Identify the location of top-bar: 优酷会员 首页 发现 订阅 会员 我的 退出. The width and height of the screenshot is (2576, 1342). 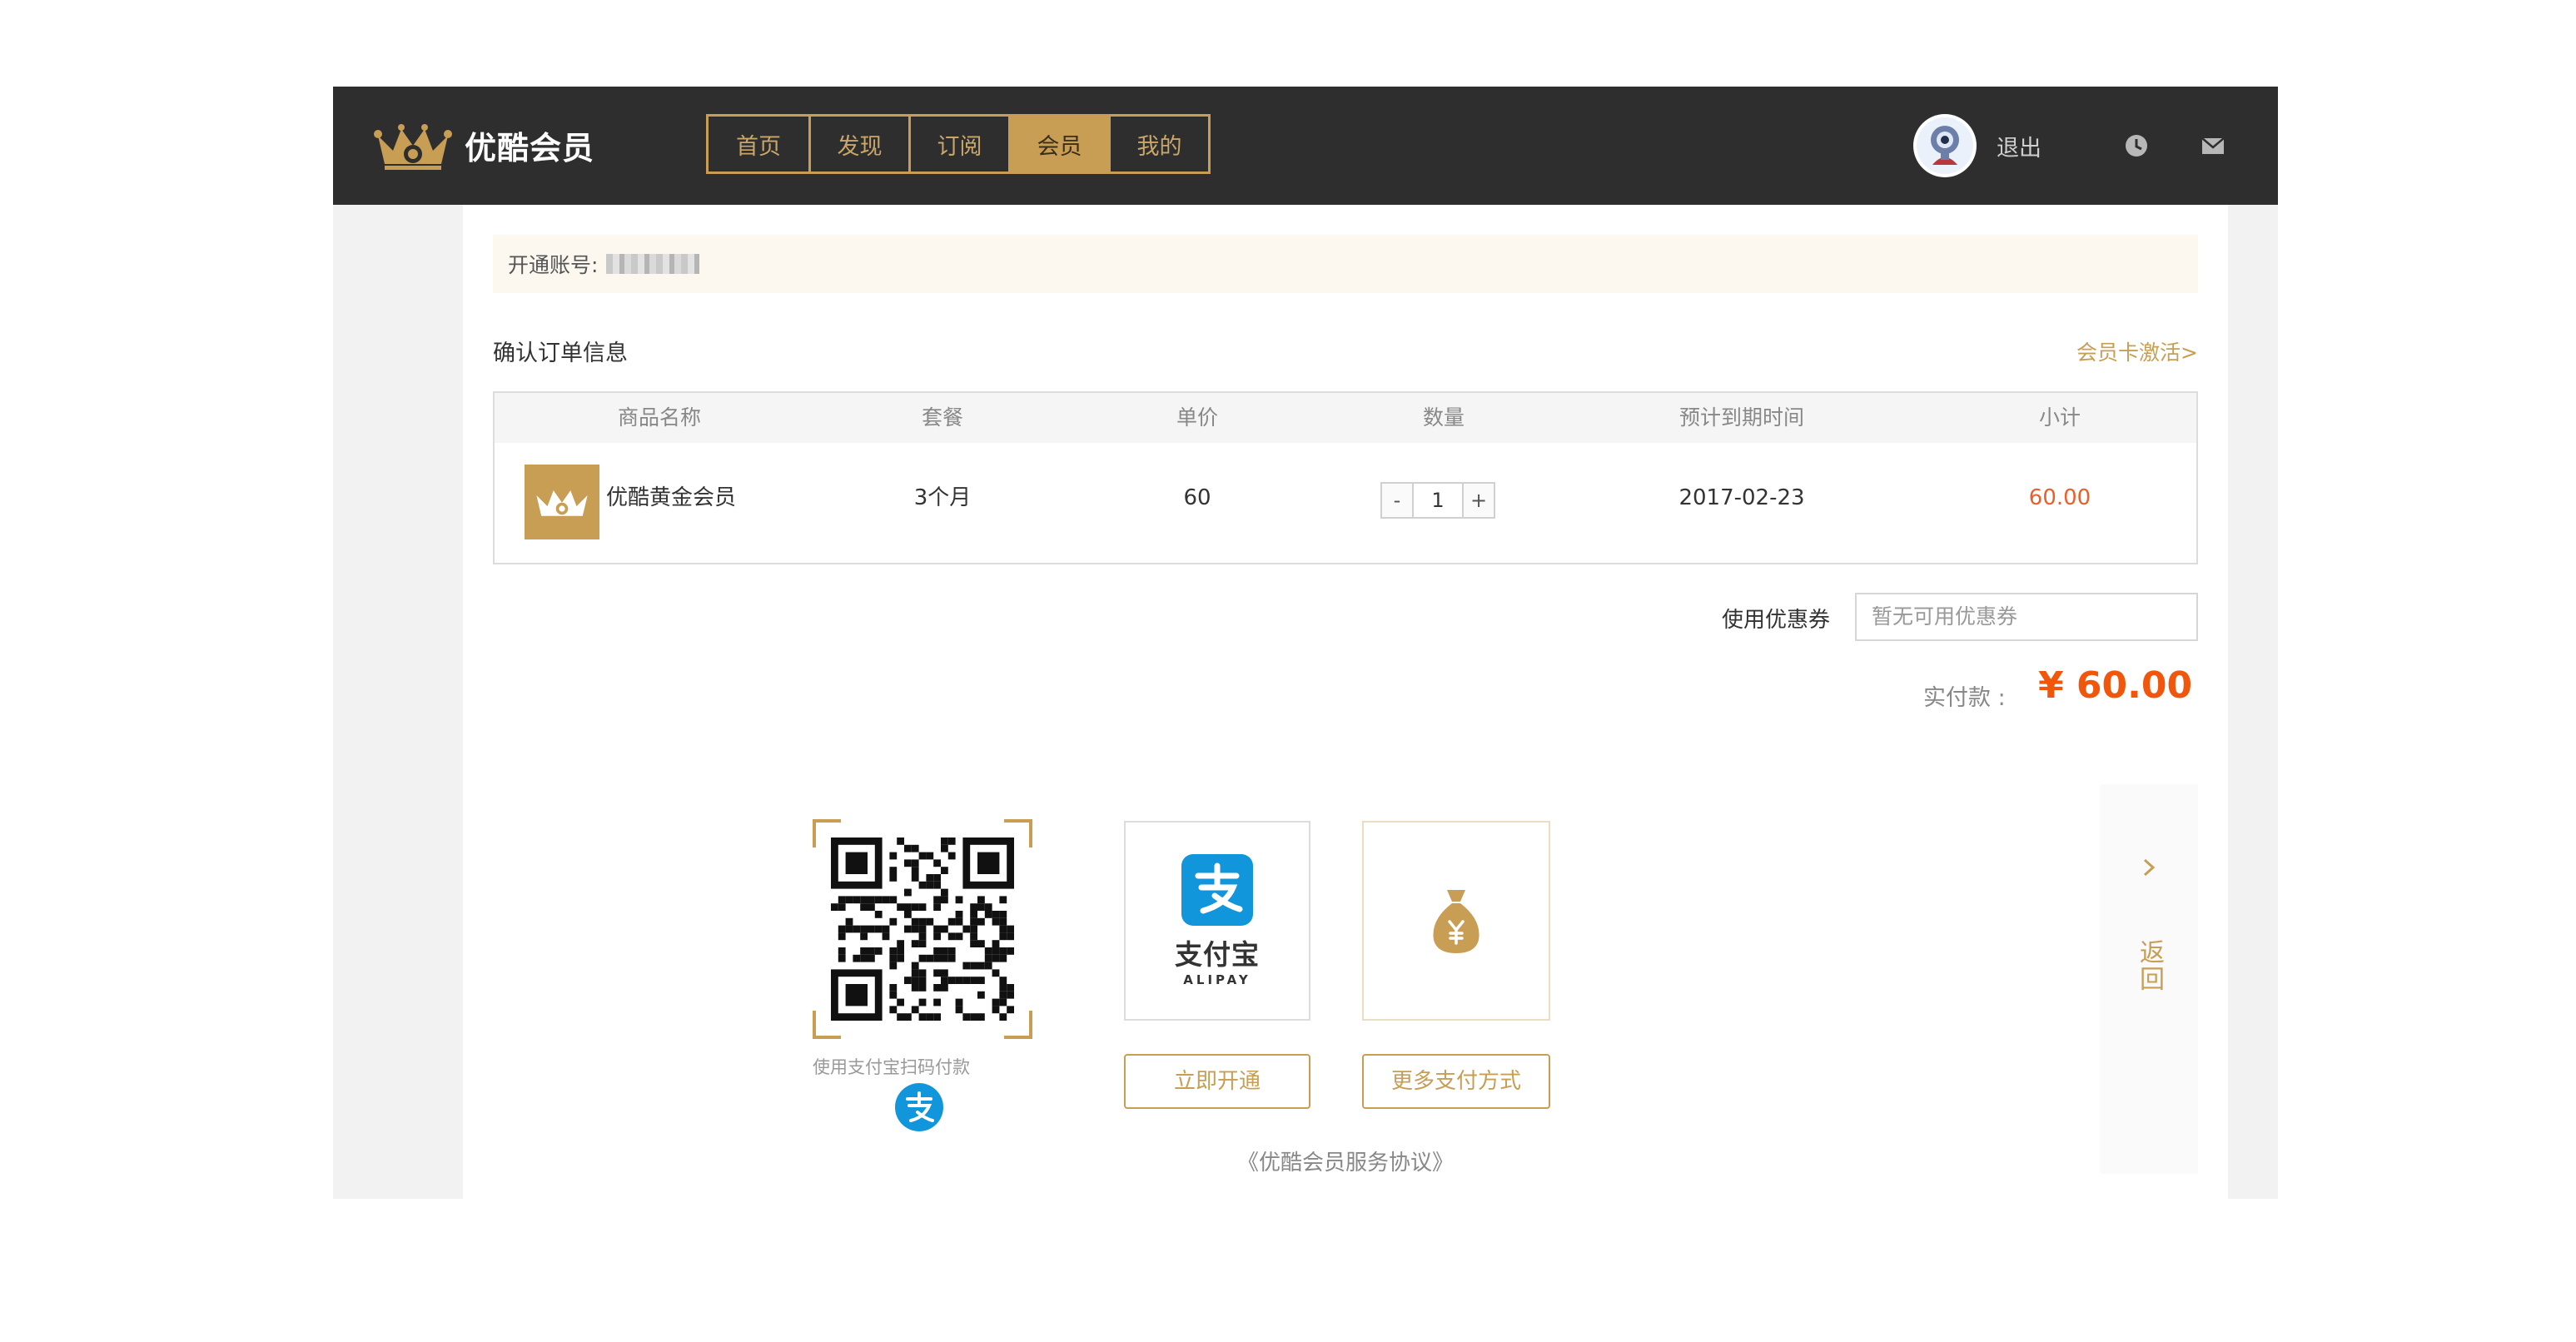
(1305, 146).